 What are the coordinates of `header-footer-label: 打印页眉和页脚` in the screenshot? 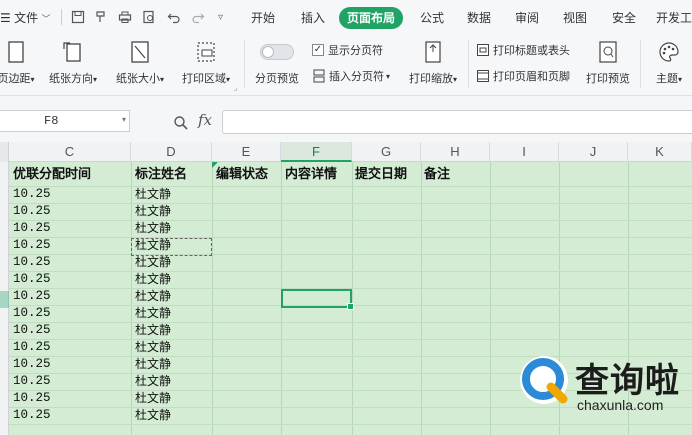 It's located at (531, 77).